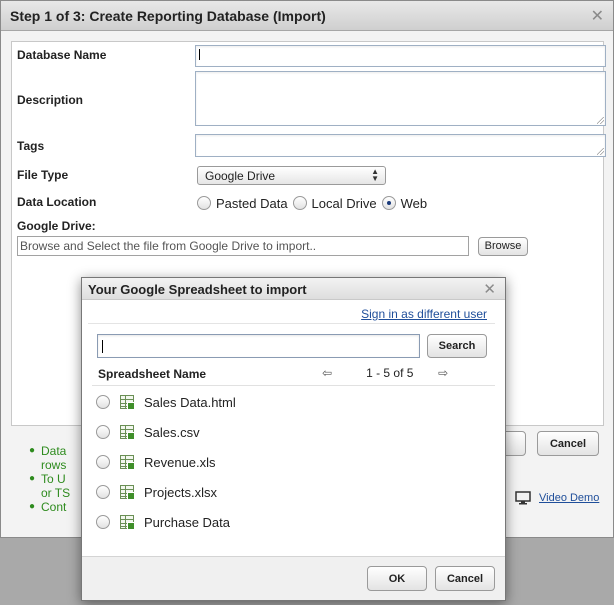  Describe the element at coordinates (390, 373) in the screenshot. I see `page-range: 1 - 5 of 5` at that location.